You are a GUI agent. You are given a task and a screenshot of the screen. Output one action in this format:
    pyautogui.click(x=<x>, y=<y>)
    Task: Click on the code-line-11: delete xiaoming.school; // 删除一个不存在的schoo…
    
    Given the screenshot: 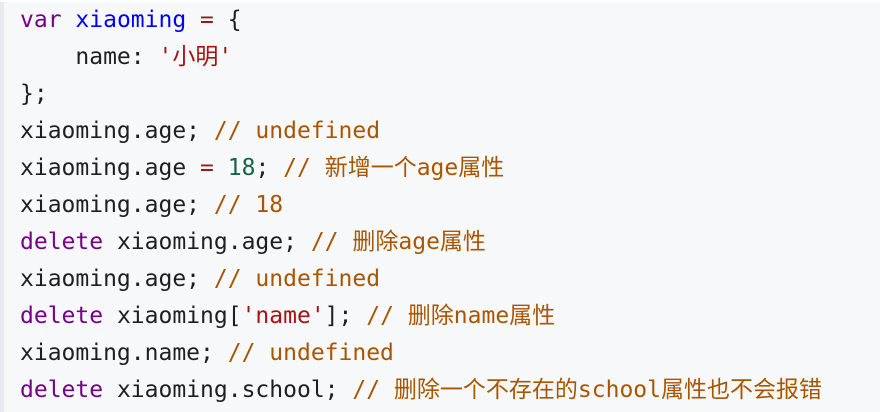 What is the action you would take?
    pyautogui.click(x=450, y=390)
    